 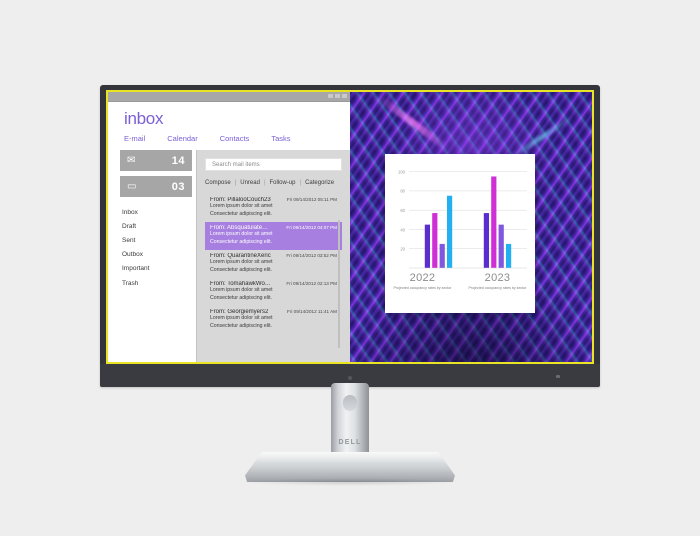 What do you see at coordinates (350, 378) in the screenshot?
I see `chin-indicator-dot` at bounding box center [350, 378].